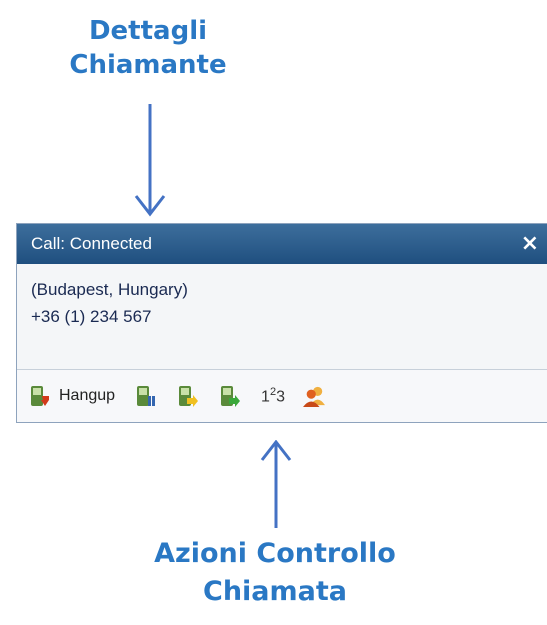  Describe the element at coordinates (150, 160) in the screenshot. I see `arrow-down-icon` at that location.